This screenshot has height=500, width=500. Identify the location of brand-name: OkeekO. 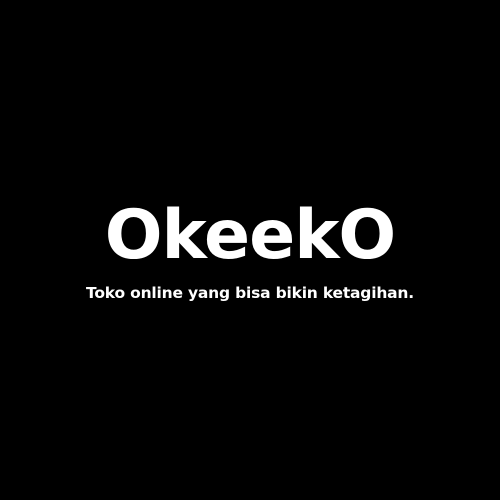
(250, 235).